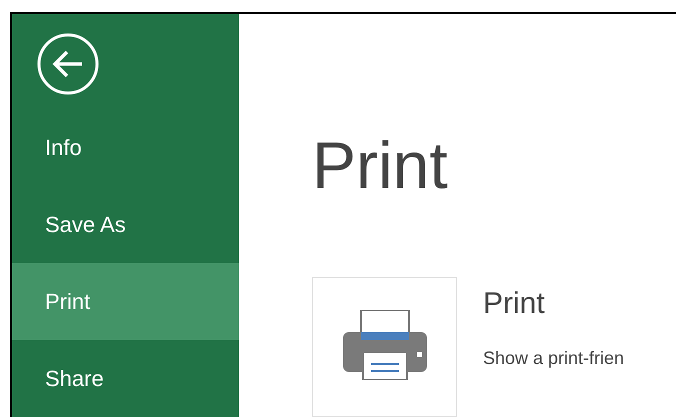  I want to click on page-title: Print, so click(380, 168).